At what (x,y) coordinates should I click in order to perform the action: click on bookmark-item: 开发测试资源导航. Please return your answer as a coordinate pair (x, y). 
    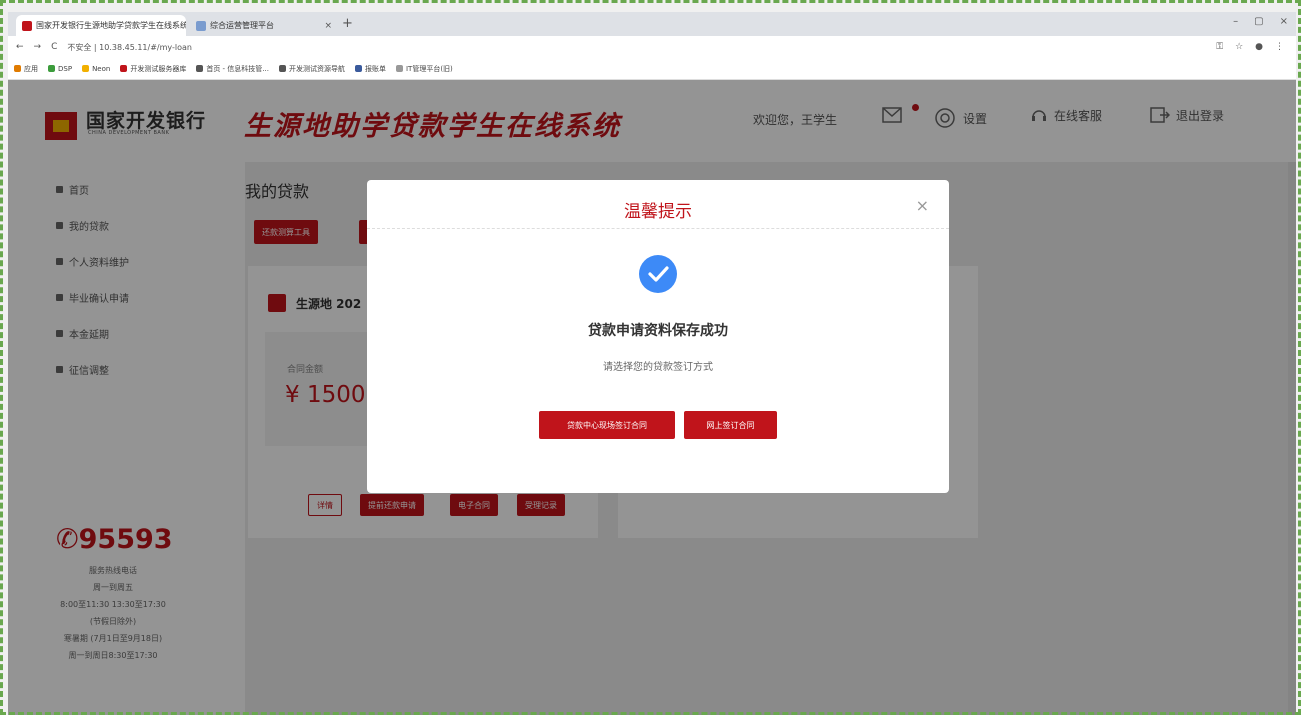
    Looking at the image, I should click on (311, 69).